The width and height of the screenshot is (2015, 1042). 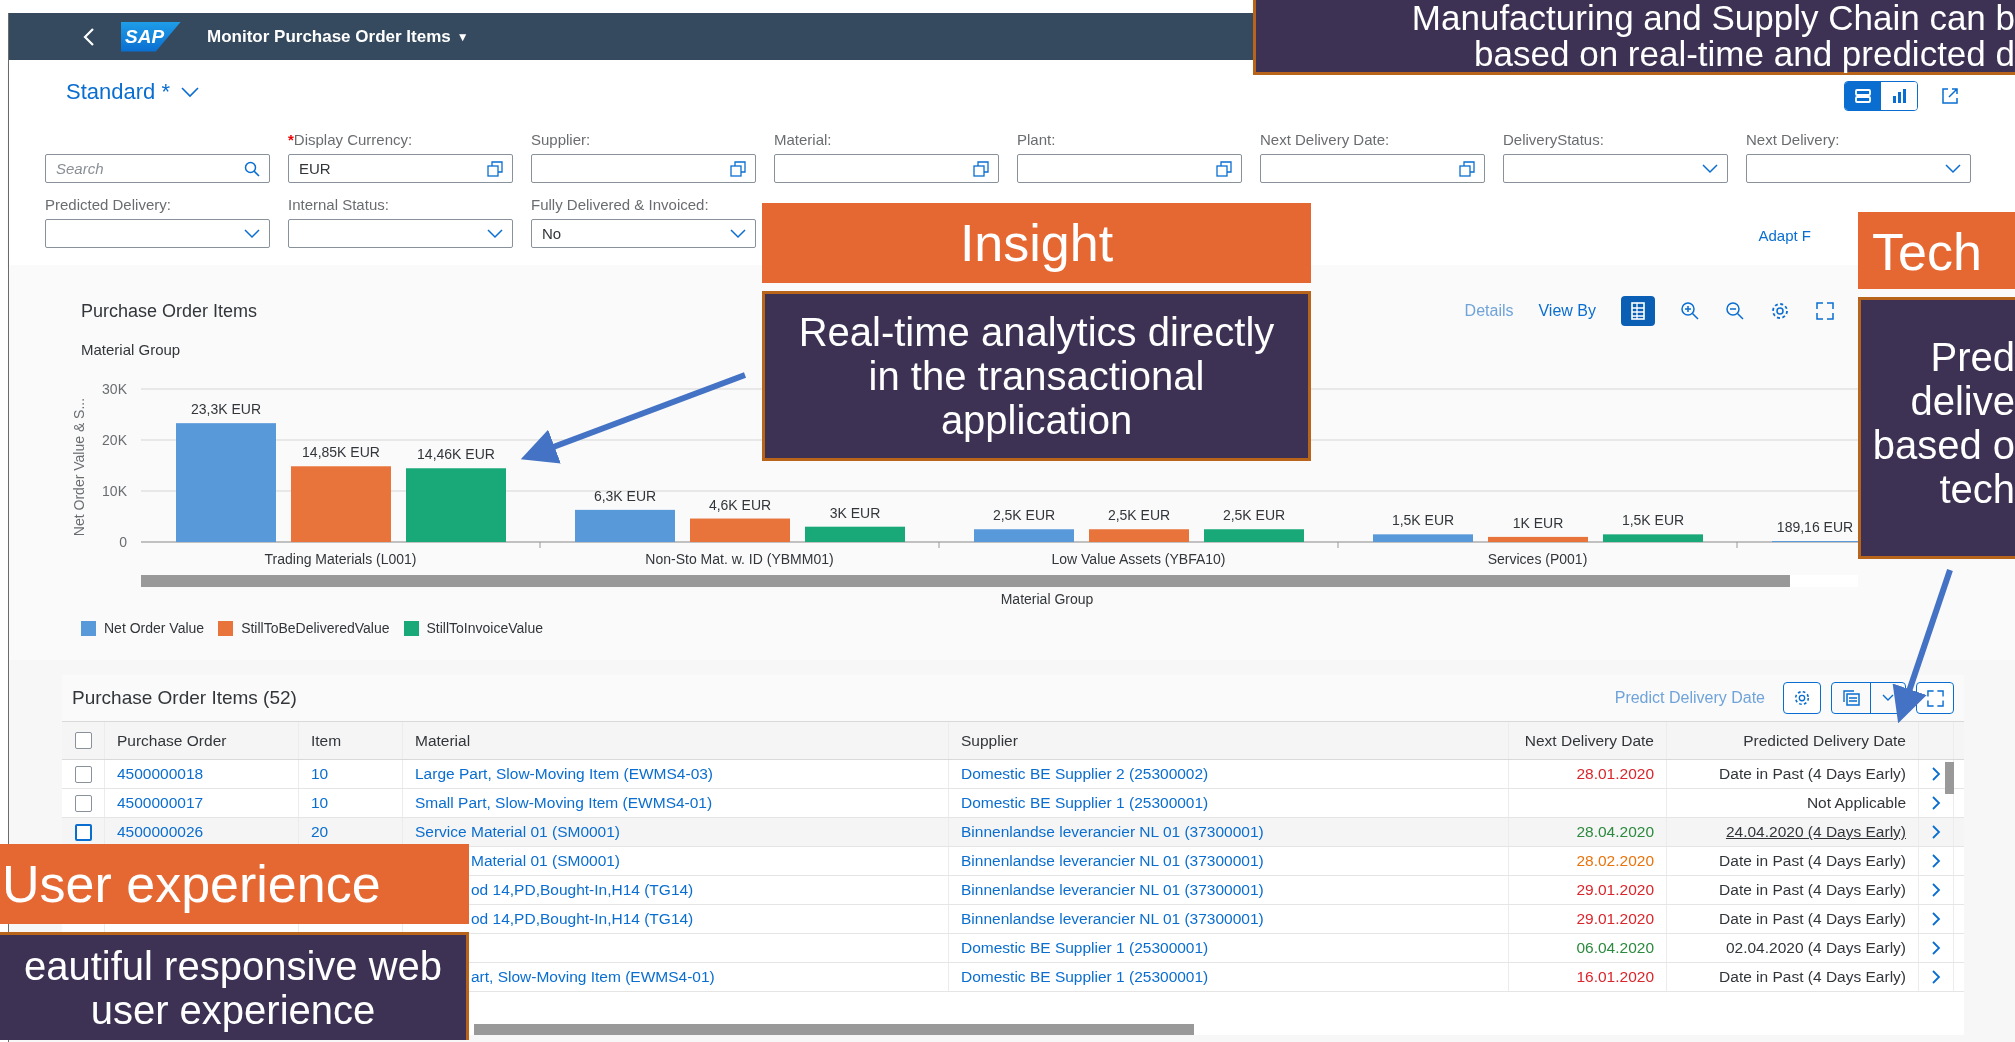 What do you see at coordinates (1615, 774) in the screenshot?
I see `next-delivery-date: 28.01.2020` at bounding box center [1615, 774].